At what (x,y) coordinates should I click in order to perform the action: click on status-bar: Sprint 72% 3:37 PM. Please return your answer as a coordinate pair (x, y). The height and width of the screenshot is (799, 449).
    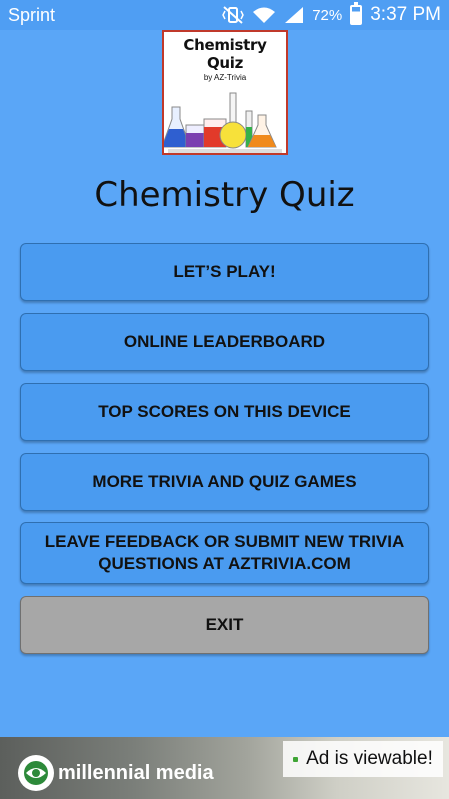
    Looking at the image, I should click on (224, 15).